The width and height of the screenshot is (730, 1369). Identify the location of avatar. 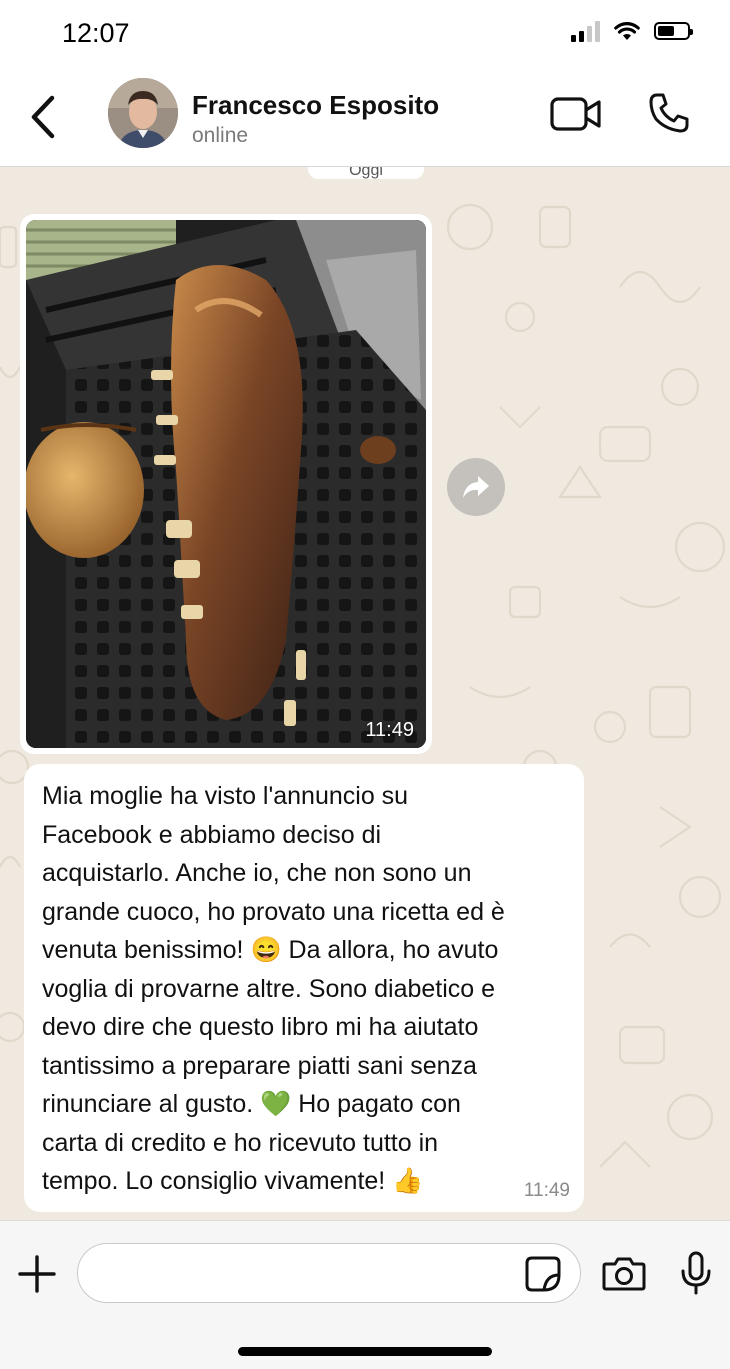
(143, 113).